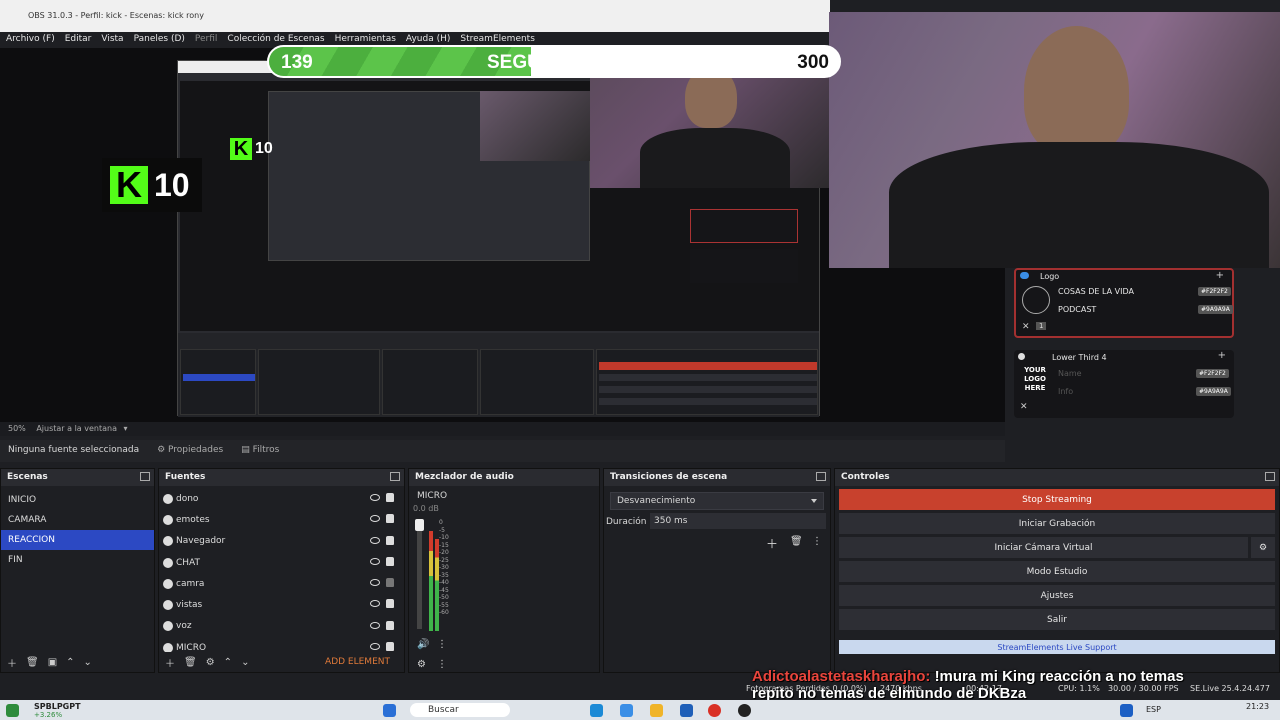 Image resolution: width=1280 pixels, height=720 pixels. Describe the element at coordinates (626, 710) in the screenshot. I see `app-icon` at that location.